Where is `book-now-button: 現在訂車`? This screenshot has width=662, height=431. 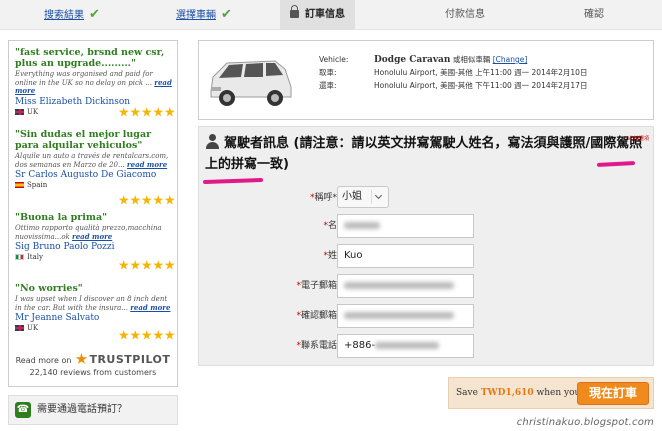 book-now-button: 現在訂車 is located at coordinates (613, 393).